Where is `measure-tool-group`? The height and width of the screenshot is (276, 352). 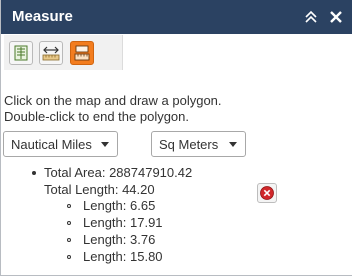
measure-tool-group is located at coordinates (63, 52).